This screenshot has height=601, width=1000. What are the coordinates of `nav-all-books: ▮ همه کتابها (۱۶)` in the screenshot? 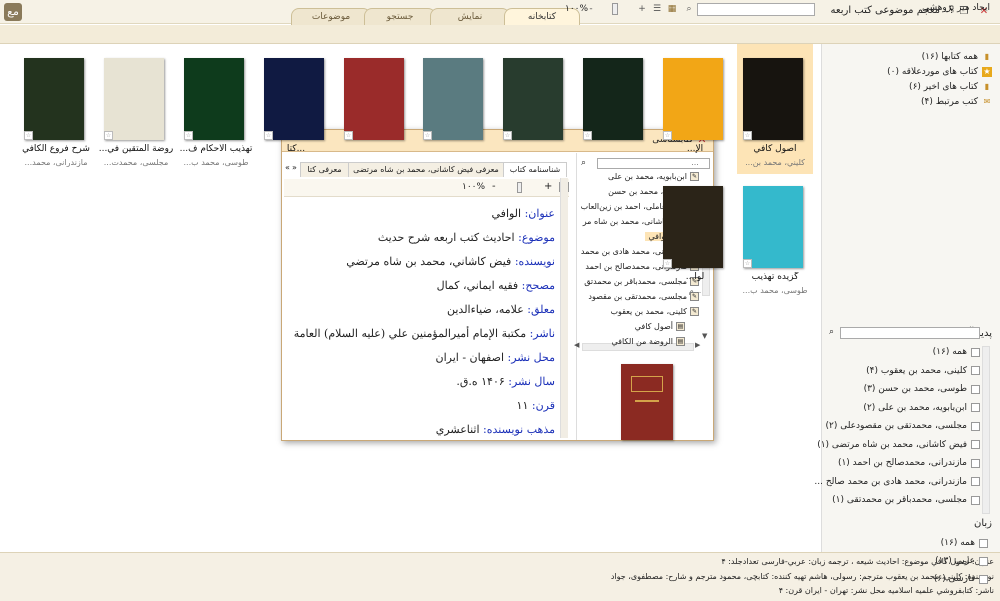 It's located at (957, 57).